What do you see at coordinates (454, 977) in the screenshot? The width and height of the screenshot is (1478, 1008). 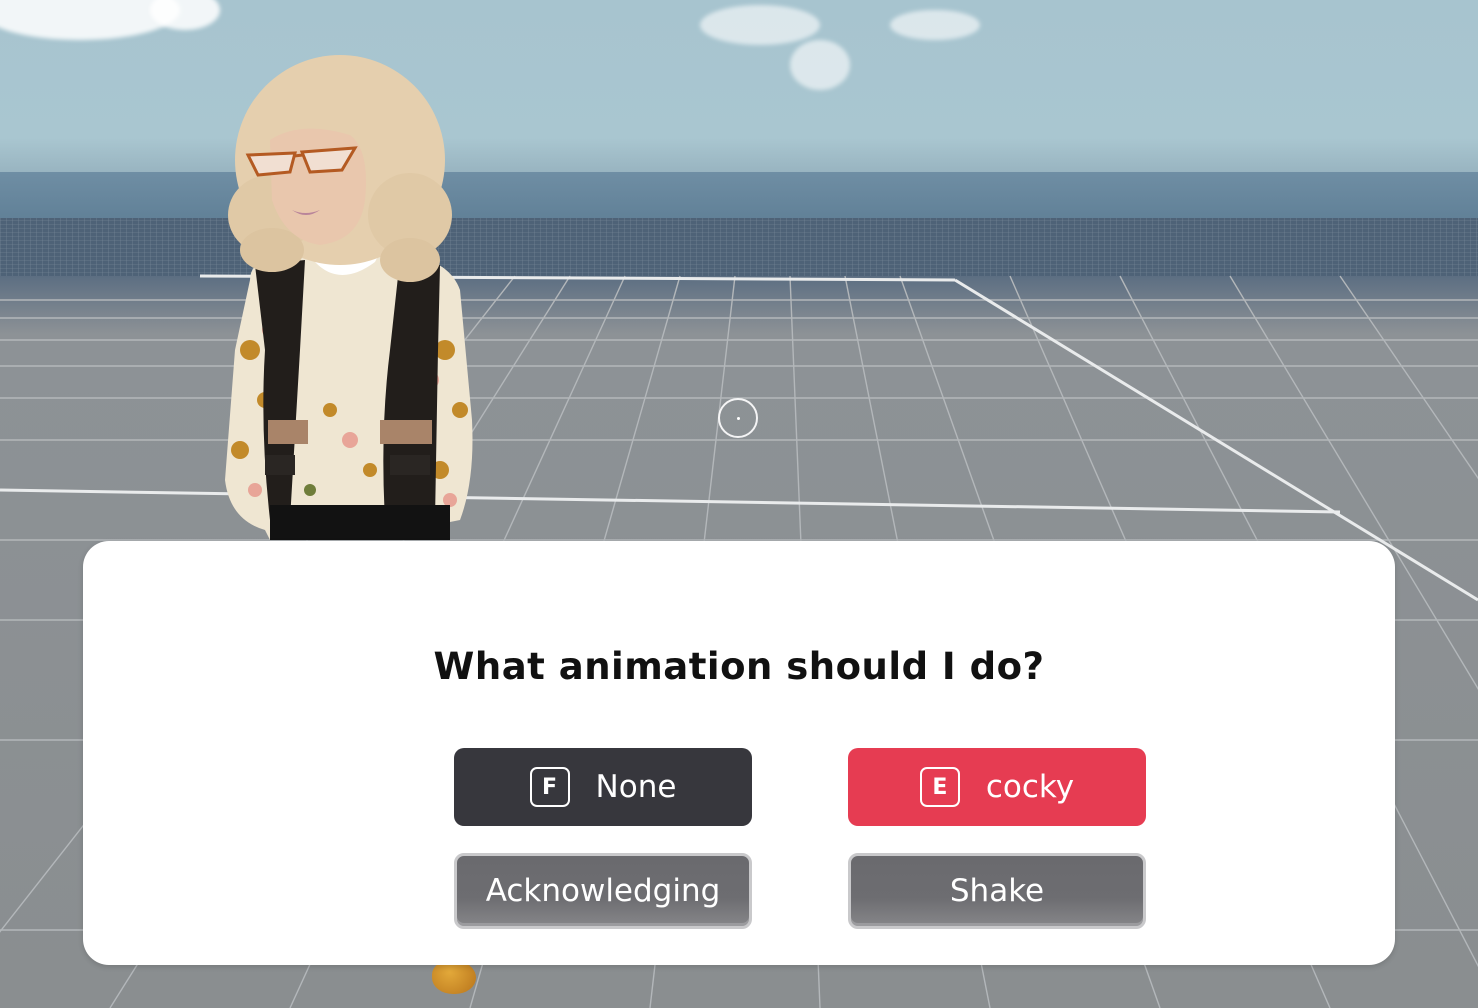 I see `avatar-foot` at bounding box center [454, 977].